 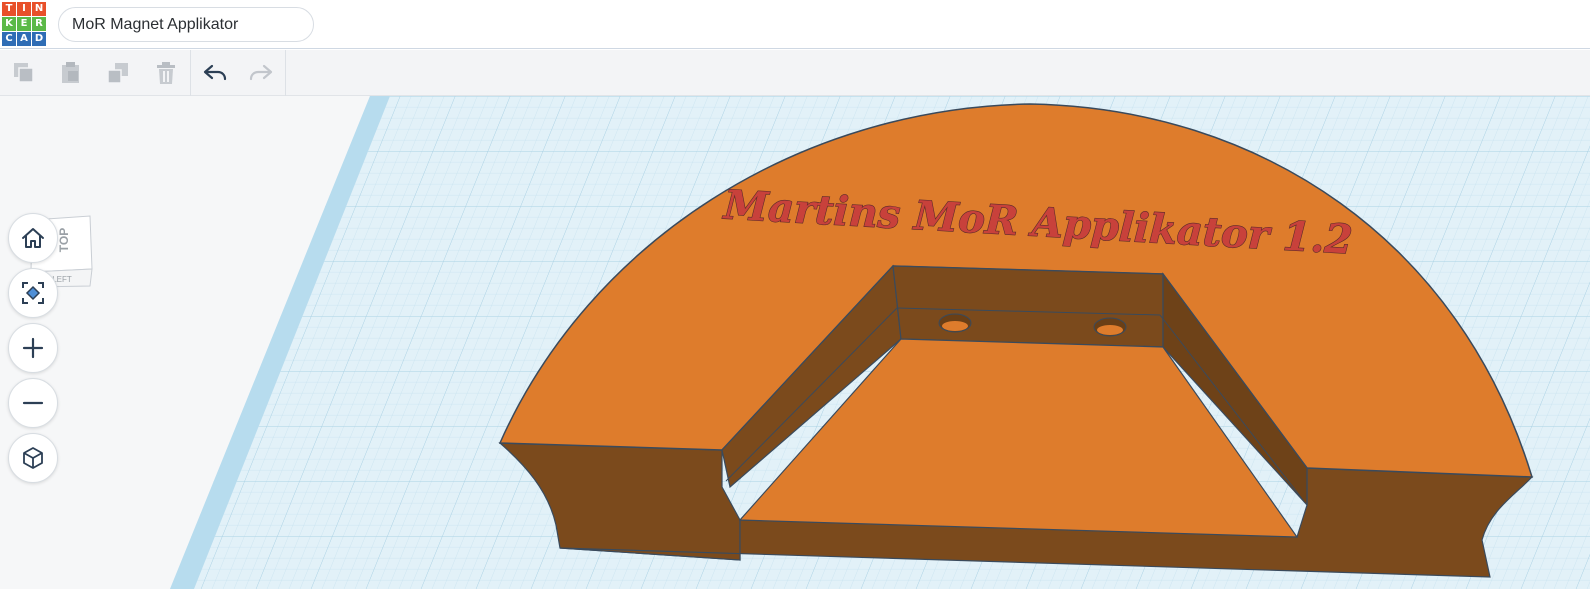 What do you see at coordinates (186, 24) in the screenshot?
I see `design-name-input` at bounding box center [186, 24].